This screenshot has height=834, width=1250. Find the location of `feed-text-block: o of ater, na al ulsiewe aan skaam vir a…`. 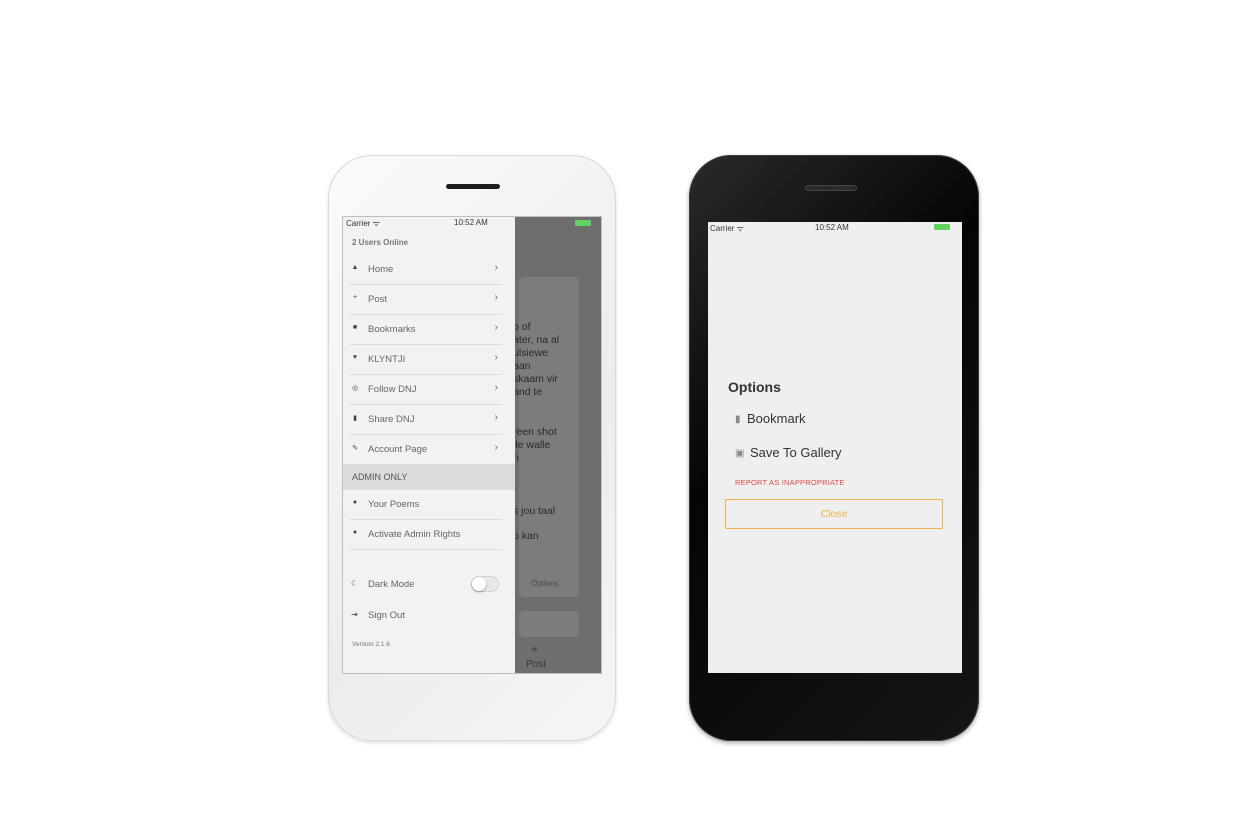

feed-text-block: o of ater, na al ulsiewe aan skaam vir a… is located at coordinates (536, 359).